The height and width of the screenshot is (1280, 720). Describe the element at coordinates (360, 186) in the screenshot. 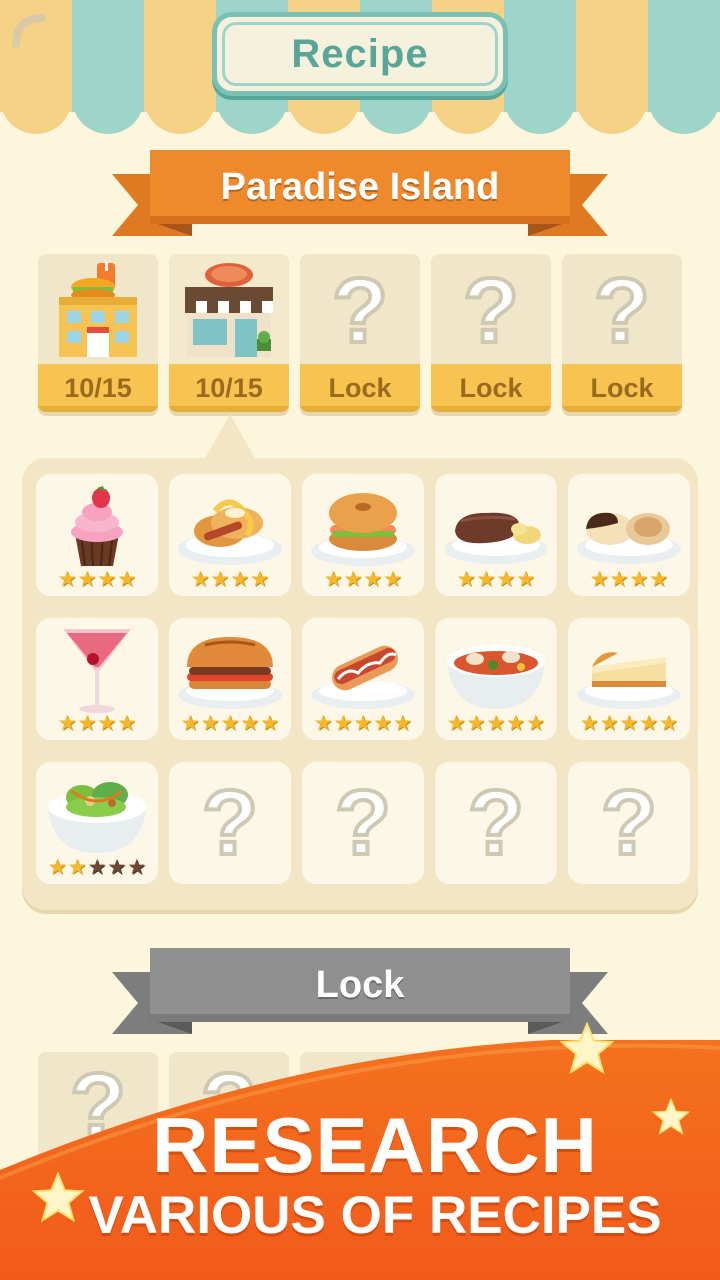

I see `region-title: Paradise Island` at that location.